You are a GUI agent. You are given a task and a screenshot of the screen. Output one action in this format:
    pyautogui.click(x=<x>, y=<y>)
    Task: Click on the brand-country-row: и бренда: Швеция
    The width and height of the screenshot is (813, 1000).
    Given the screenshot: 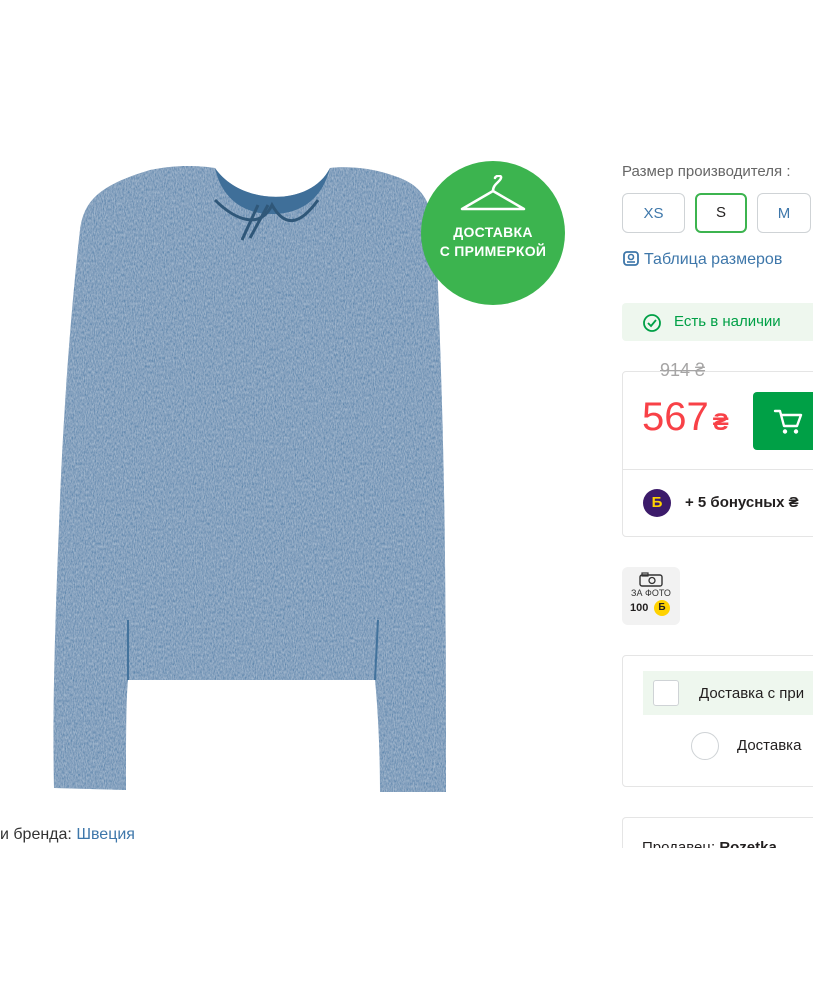 What is the action you would take?
    pyautogui.click(x=67, y=835)
    